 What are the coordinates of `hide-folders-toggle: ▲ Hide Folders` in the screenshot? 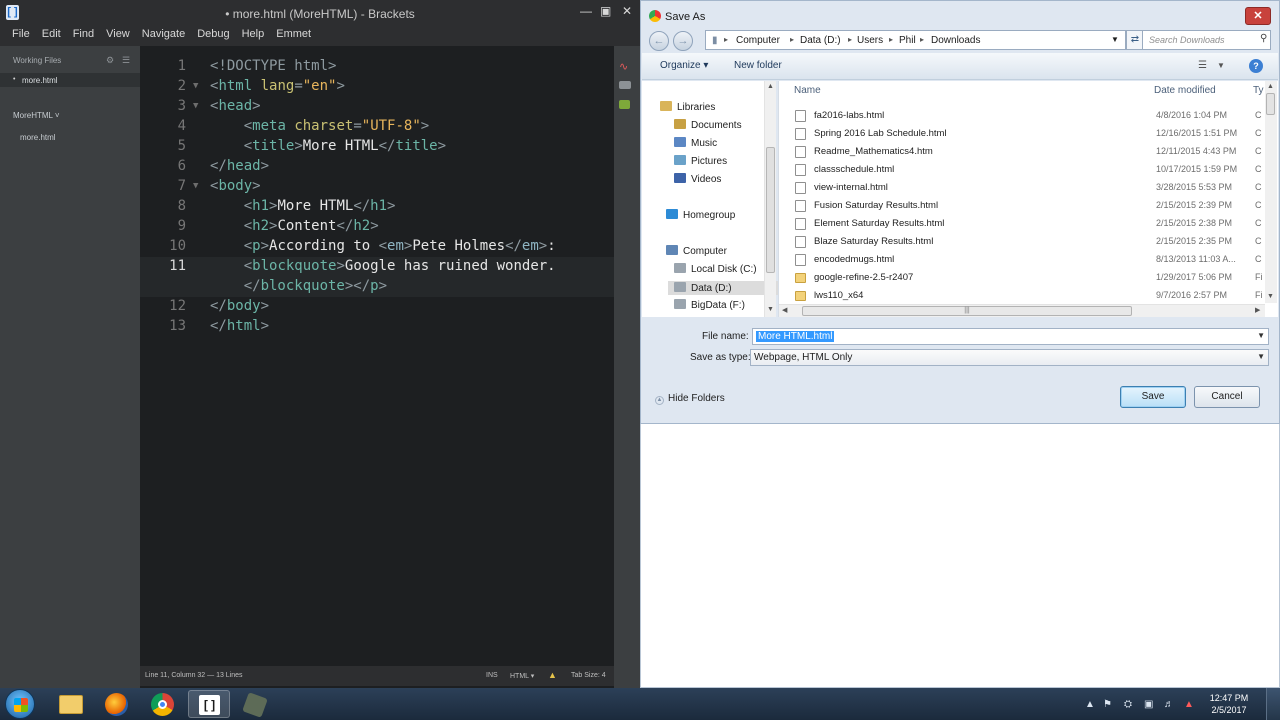 It's located at (690, 399).